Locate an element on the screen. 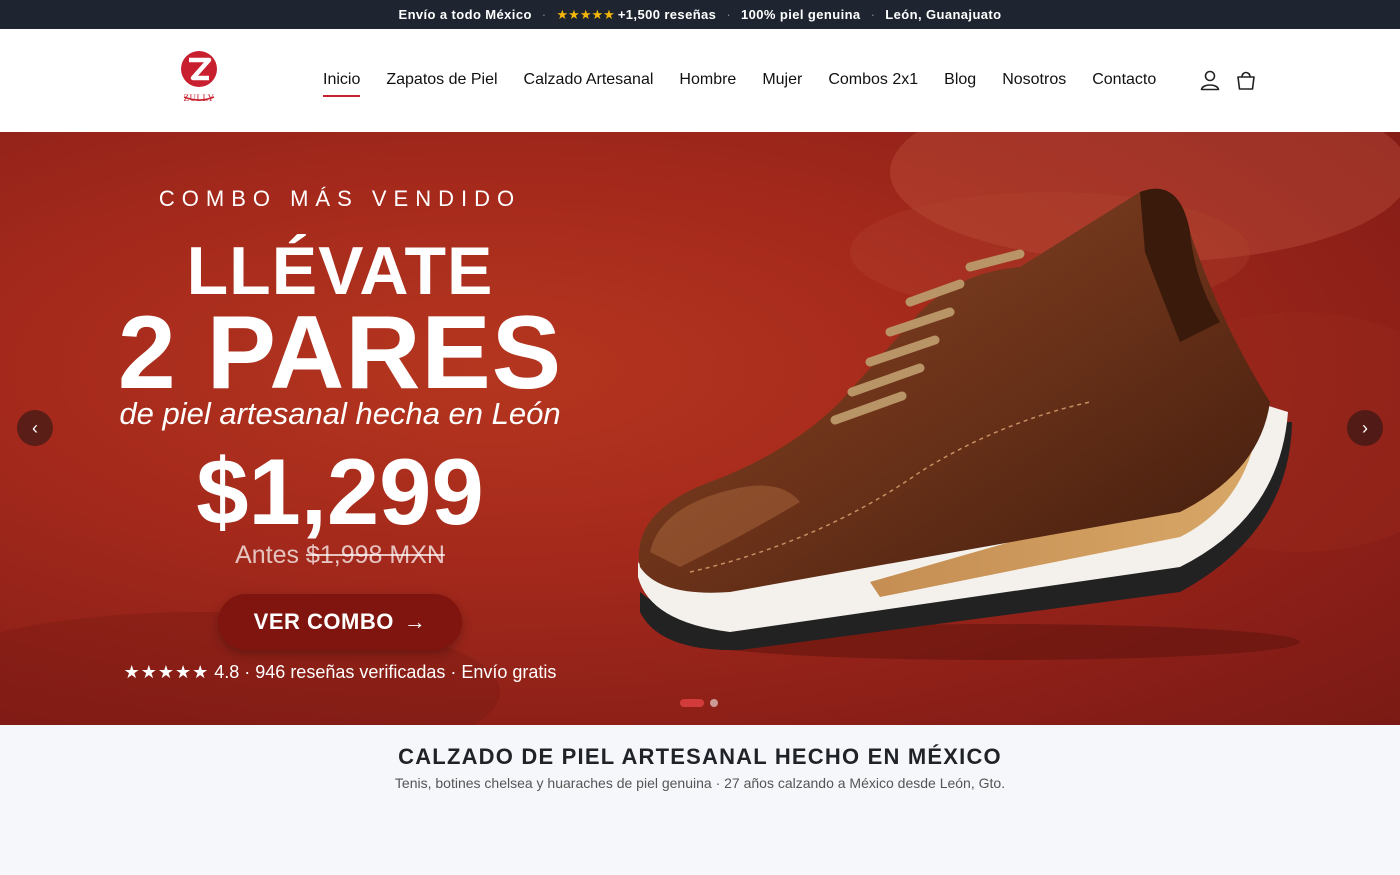  hero-price: $1,299 is located at coordinates (340, 491).